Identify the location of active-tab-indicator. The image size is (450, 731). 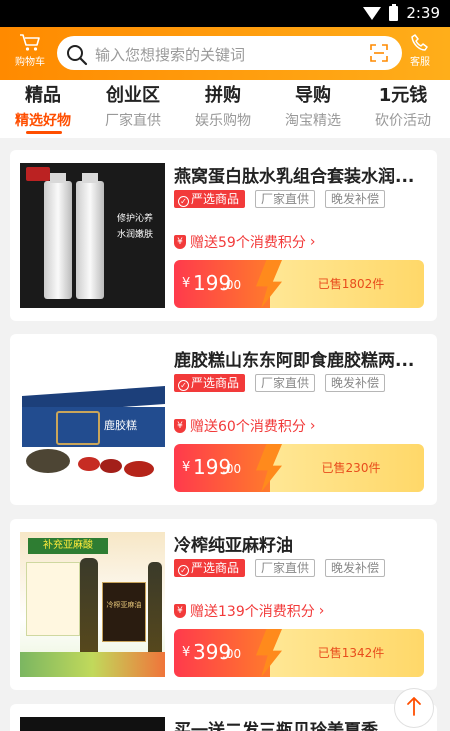
(44, 132).